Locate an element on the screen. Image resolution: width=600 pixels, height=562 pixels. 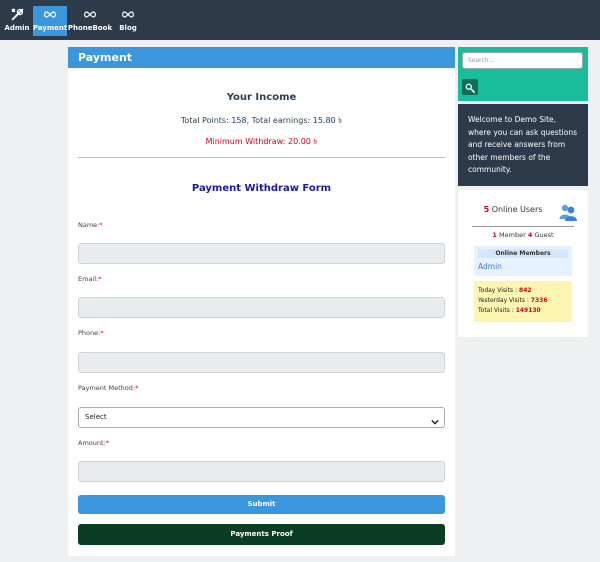
earnings-label: , Total earnings: is located at coordinates (278, 120).